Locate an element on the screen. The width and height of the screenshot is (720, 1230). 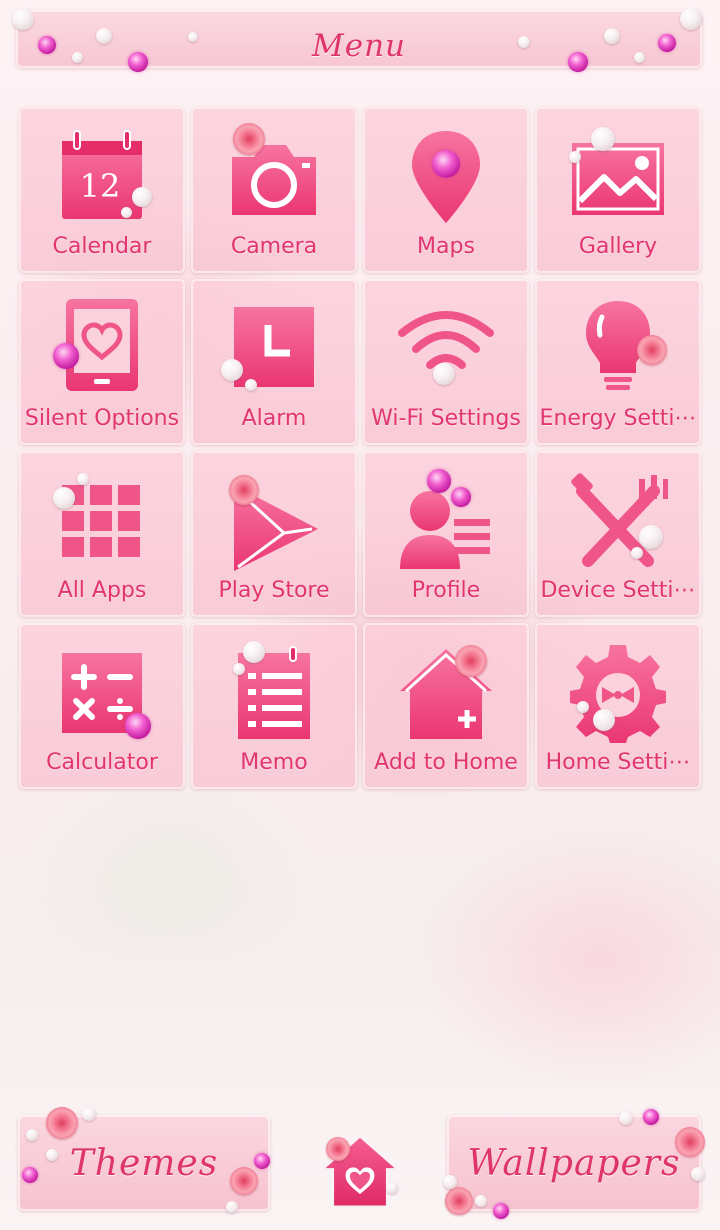
app-tile-camera: Camera is located at coordinates (274, 190).